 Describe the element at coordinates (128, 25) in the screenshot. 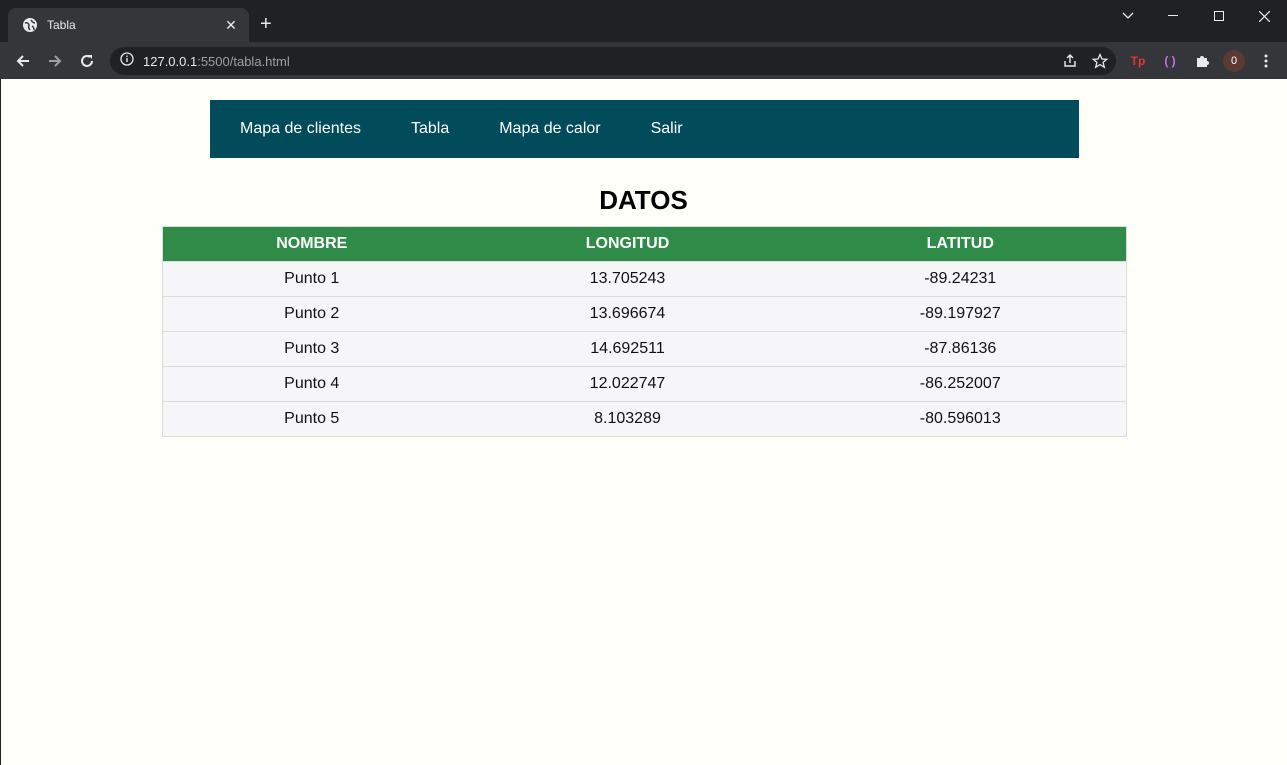

I see `browser-tab: Tabla ✕` at that location.